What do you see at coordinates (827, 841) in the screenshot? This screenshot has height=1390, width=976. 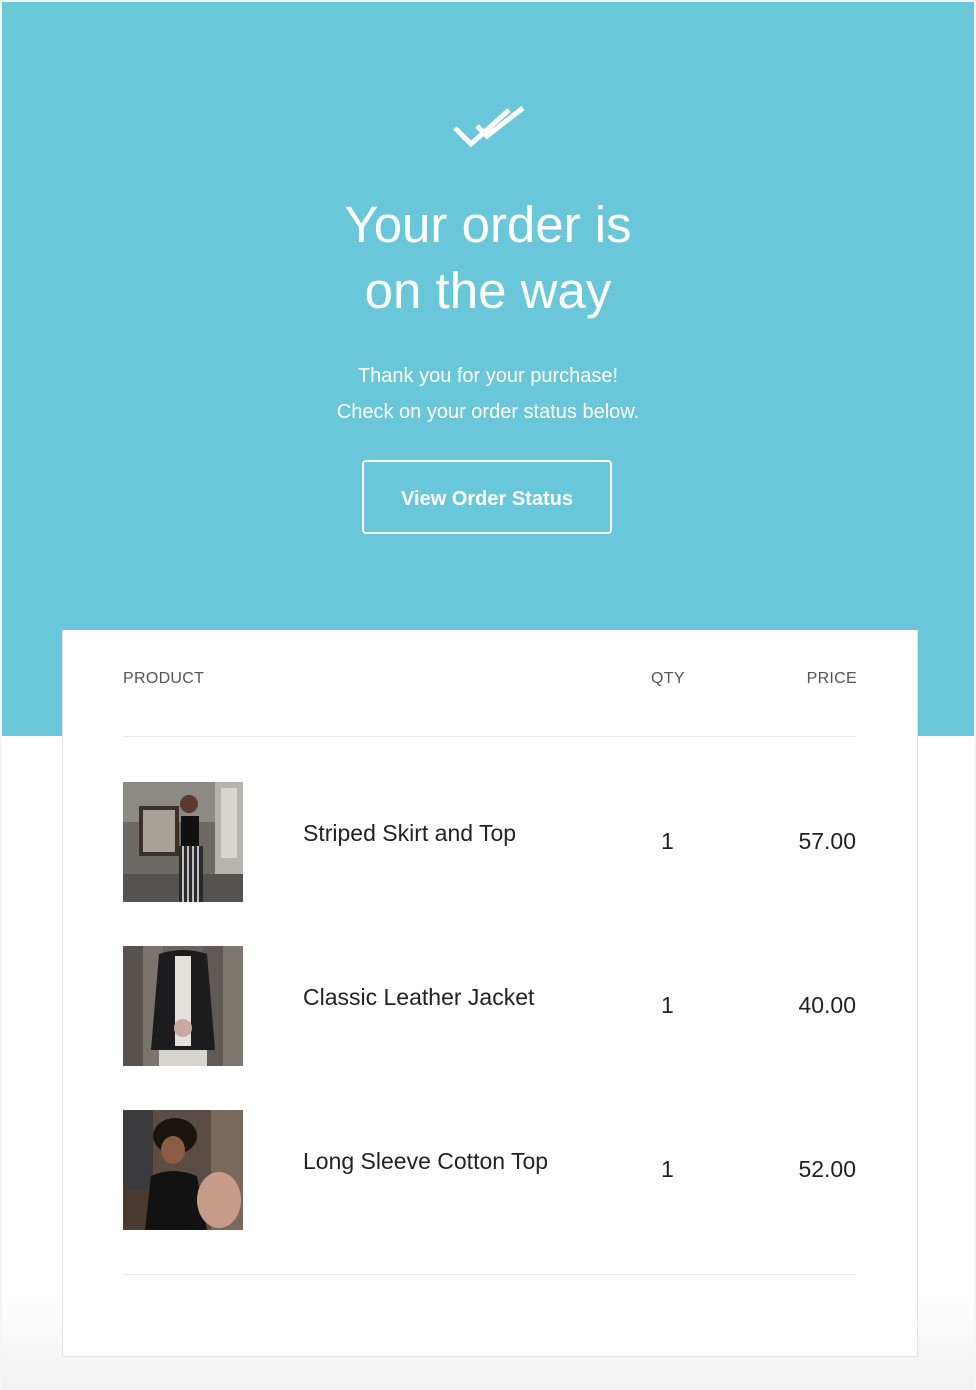 I see `product-price: 57.00` at bounding box center [827, 841].